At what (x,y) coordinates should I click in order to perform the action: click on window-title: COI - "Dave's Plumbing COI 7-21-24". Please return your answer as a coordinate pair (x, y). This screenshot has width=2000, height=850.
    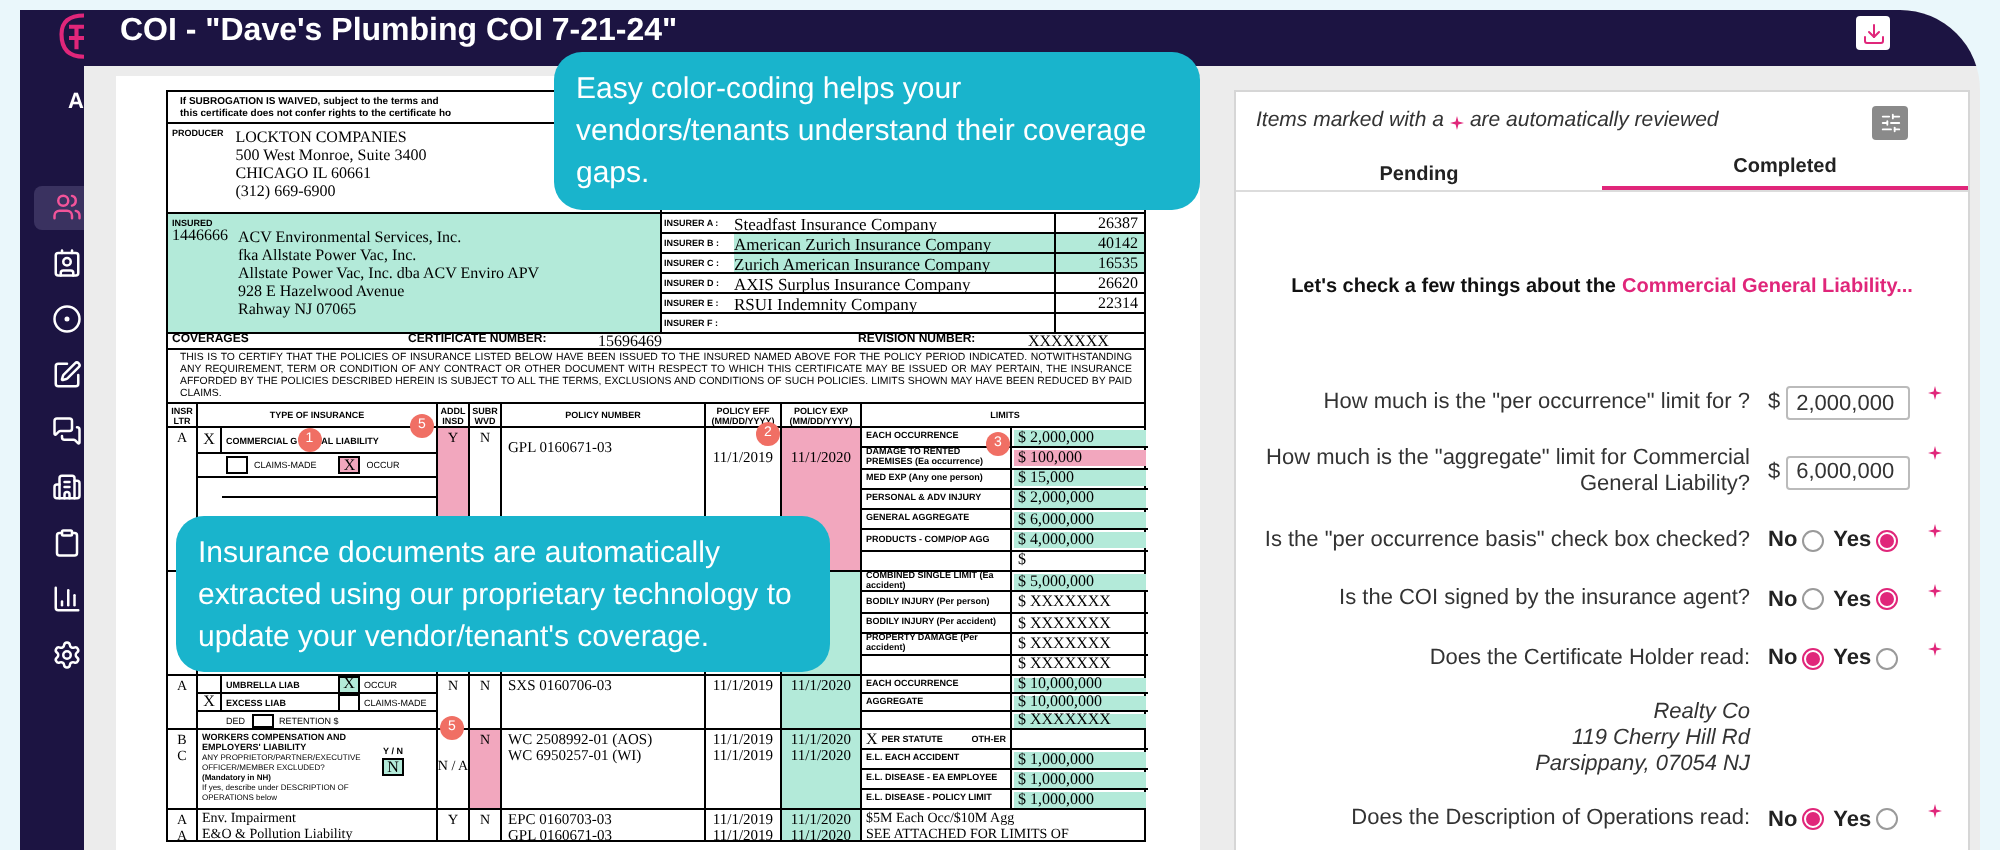
    Looking at the image, I should click on (399, 32).